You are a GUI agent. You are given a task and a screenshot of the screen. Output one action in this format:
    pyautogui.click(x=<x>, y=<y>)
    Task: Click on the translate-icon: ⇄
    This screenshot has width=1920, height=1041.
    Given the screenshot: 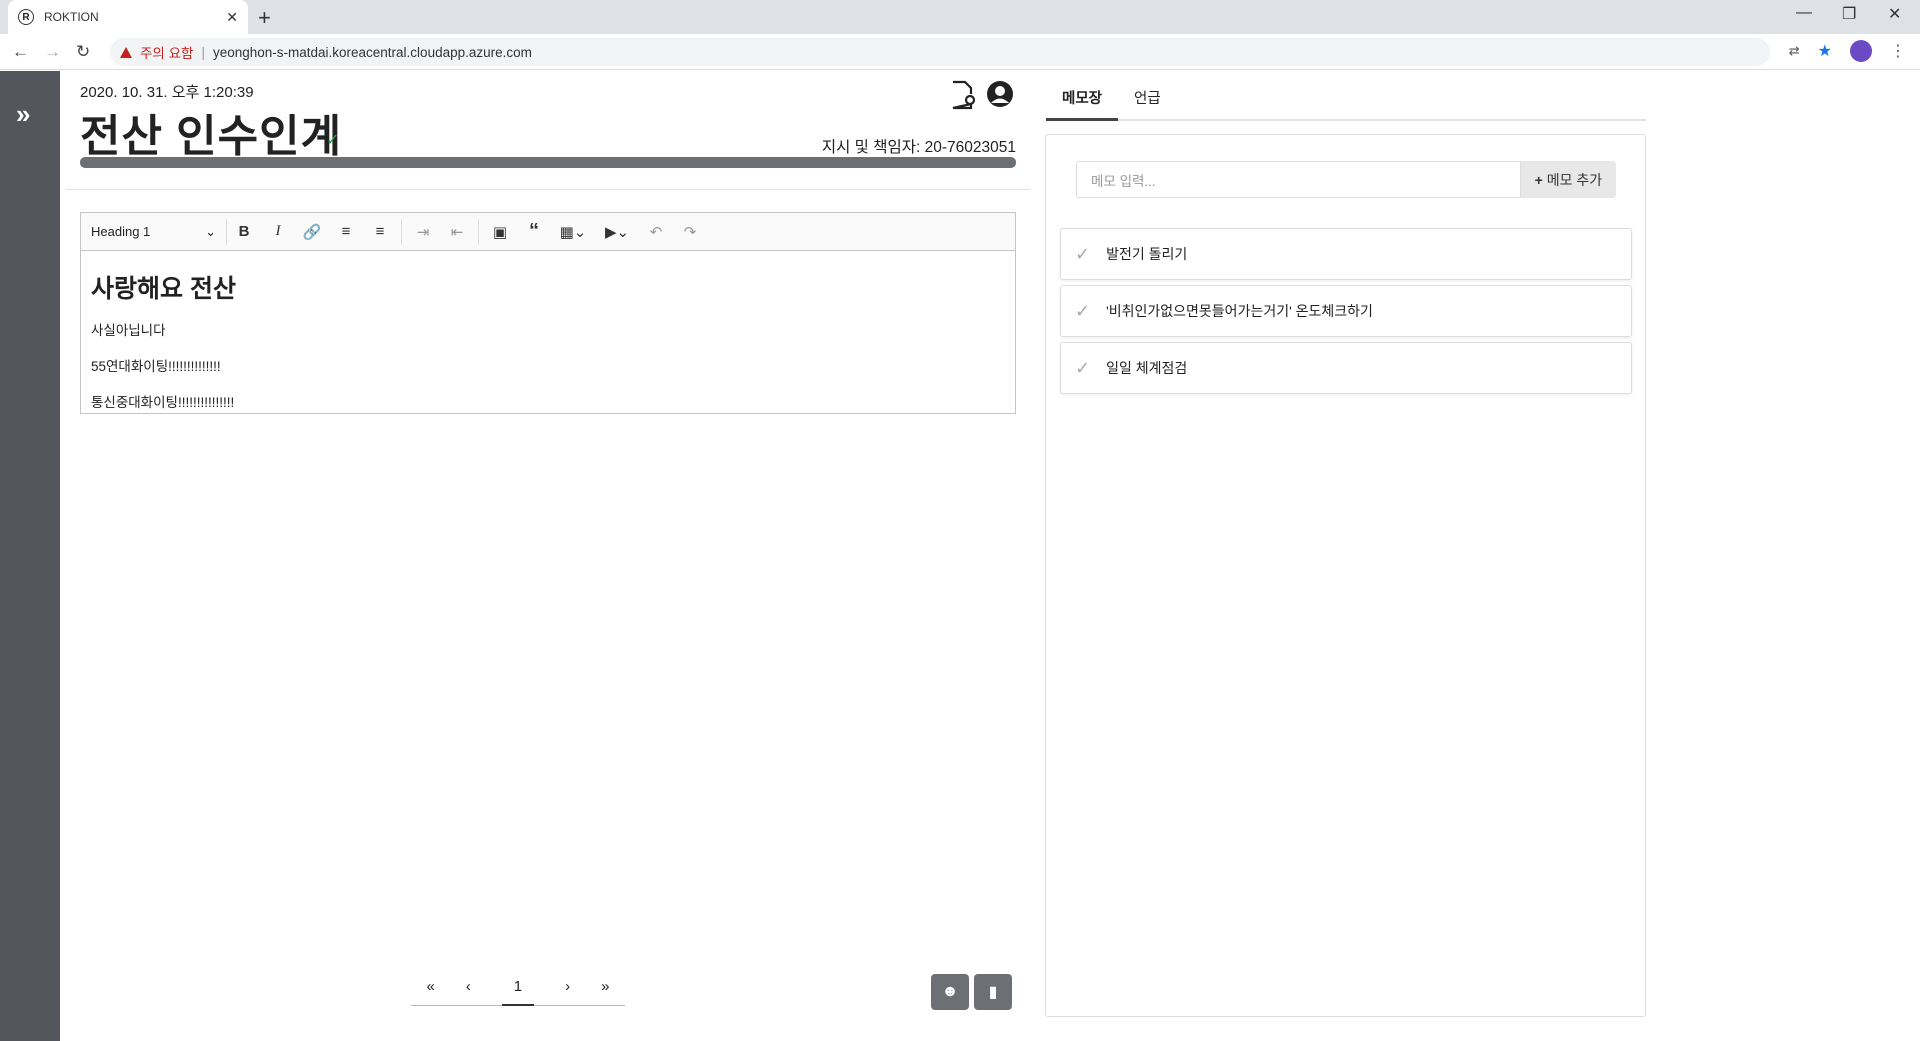 What is the action you would take?
    pyautogui.click(x=1794, y=51)
    